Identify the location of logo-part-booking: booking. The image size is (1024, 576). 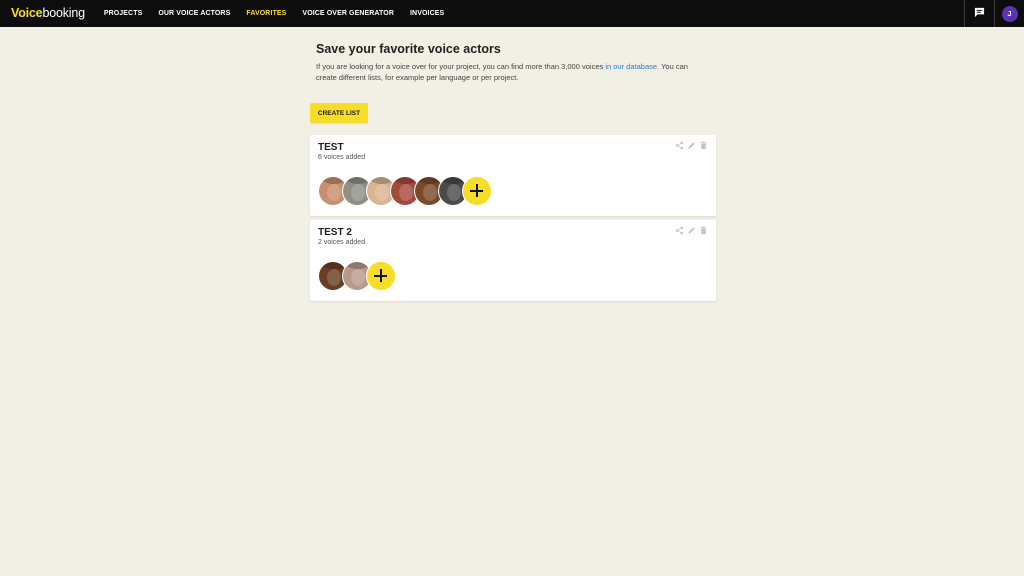
(63, 13).